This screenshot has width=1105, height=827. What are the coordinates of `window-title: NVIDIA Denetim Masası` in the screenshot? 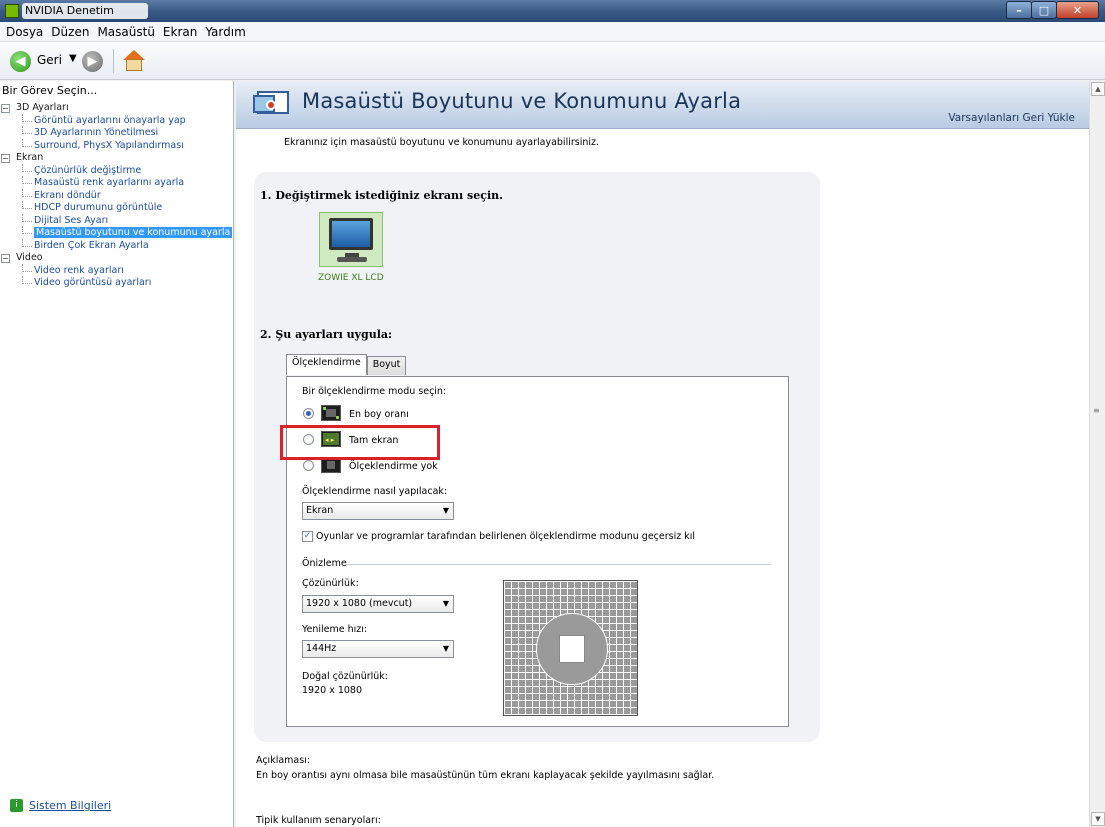 It's located at (85, 18).